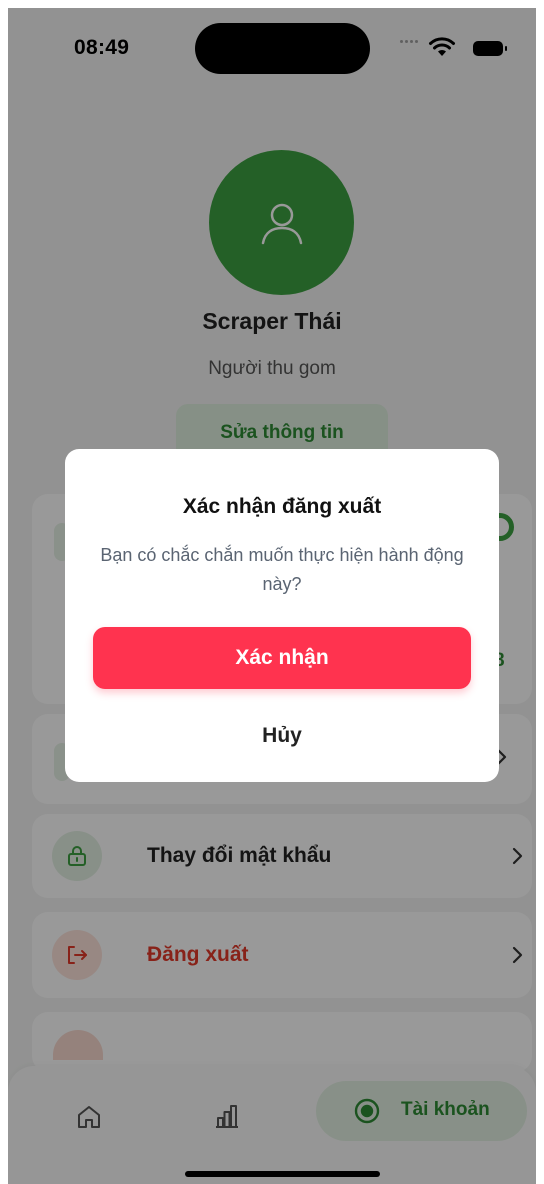 Image resolution: width=544 pixels, height=1184 pixels. What do you see at coordinates (282, 736) in the screenshot?
I see `cancel-button: Hủy` at bounding box center [282, 736].